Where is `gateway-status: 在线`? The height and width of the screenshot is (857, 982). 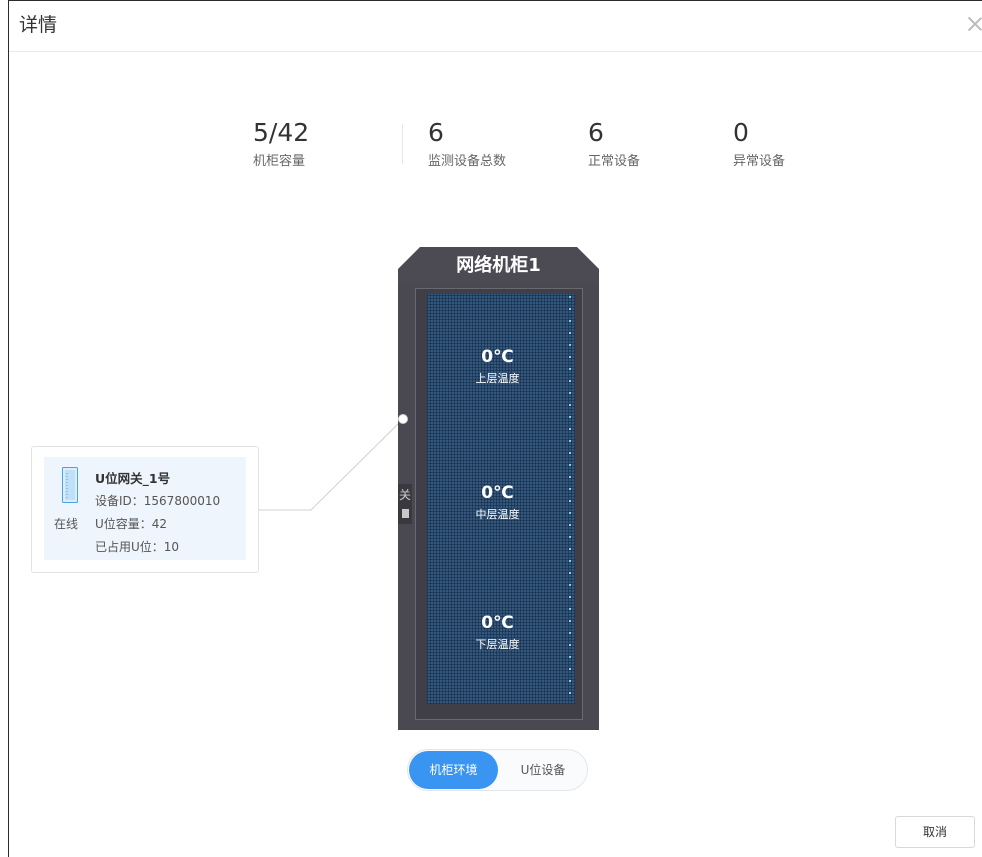 gateway-status: 在线 is located at coordinates (66, 524).